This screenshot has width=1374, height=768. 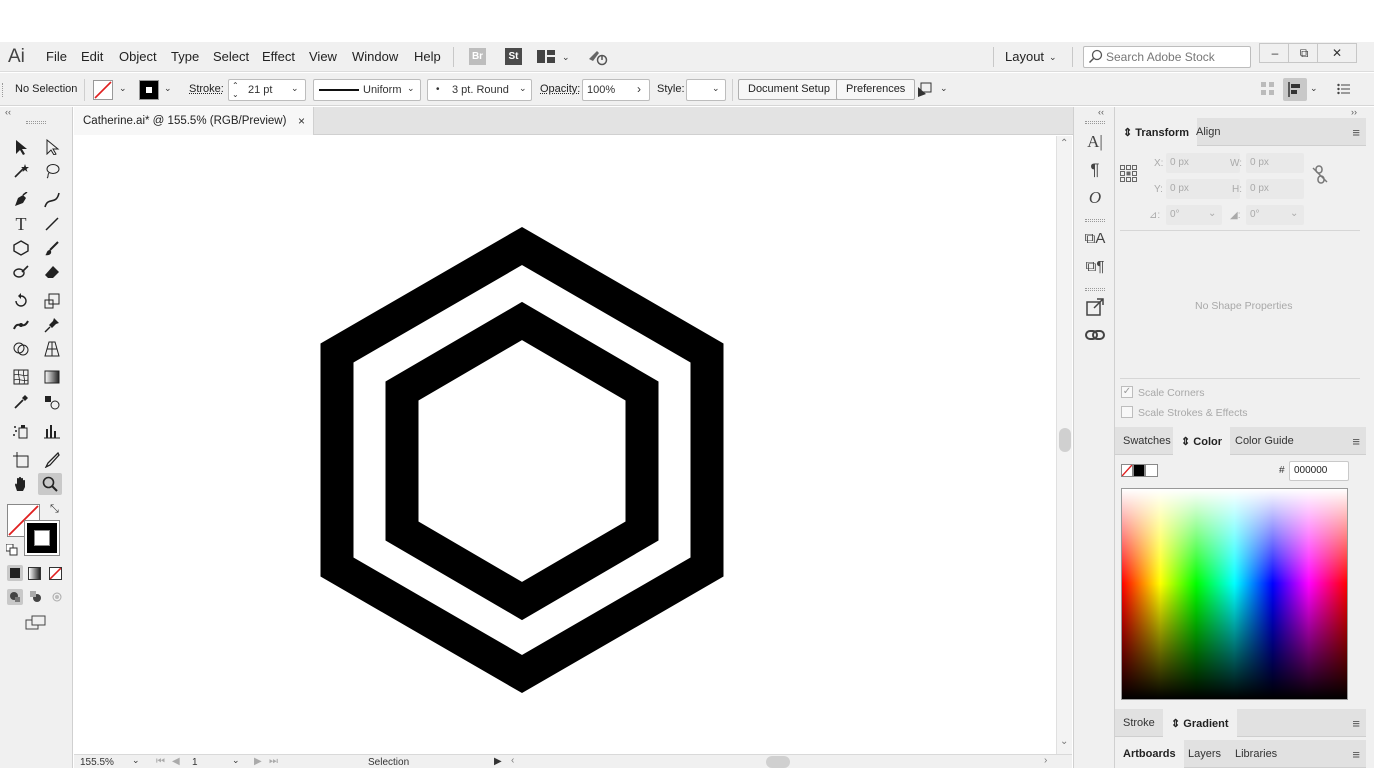 I want to click on direct-selection-tool-icon, so click(x=52, y=147).